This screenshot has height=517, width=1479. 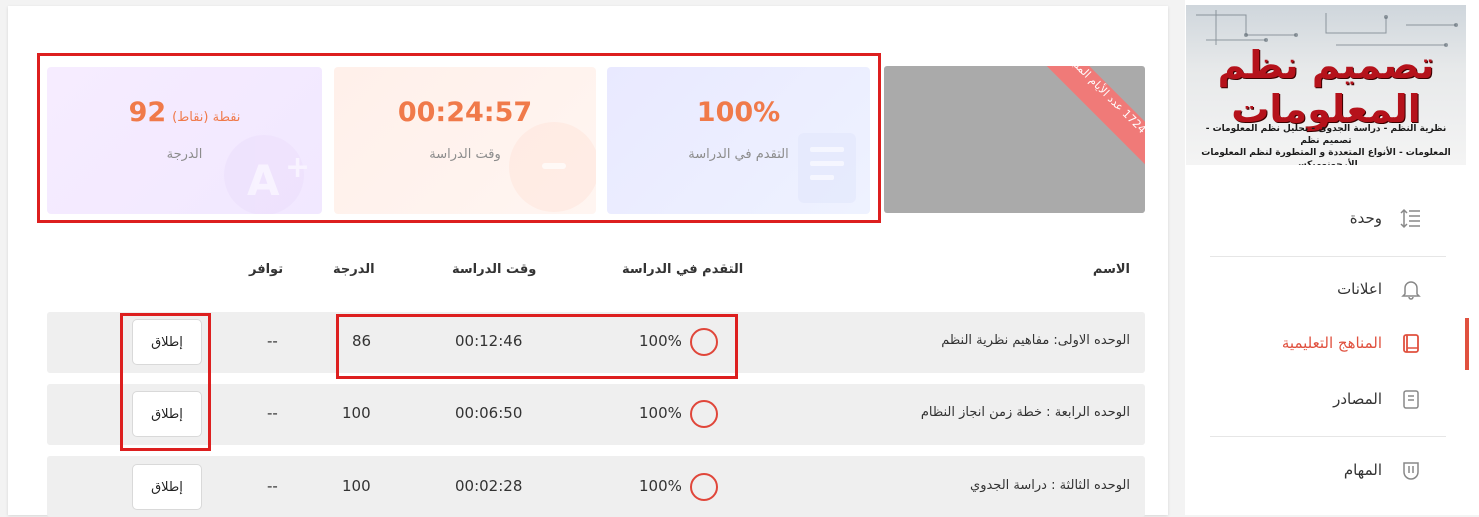 I want to click on sidebar-item-label: اعلانات, so click(x=1359, y=289).